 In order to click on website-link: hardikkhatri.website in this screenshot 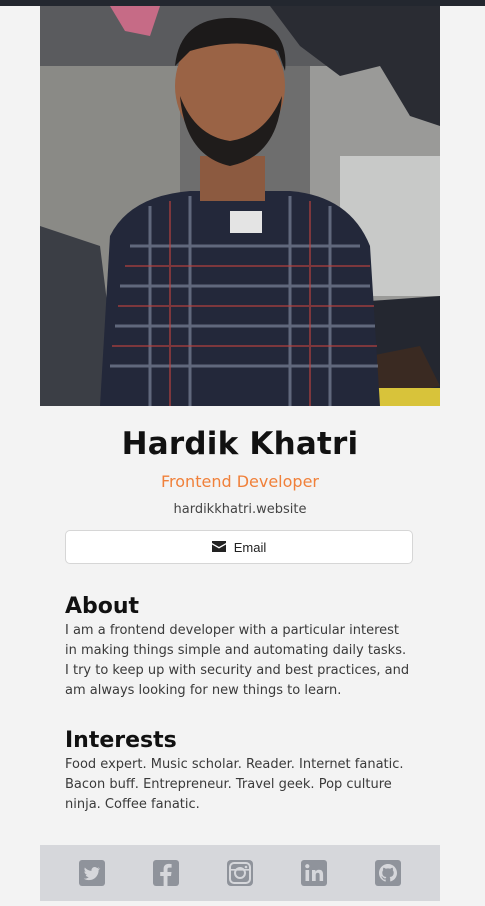, I will do `click(240, 509)`.